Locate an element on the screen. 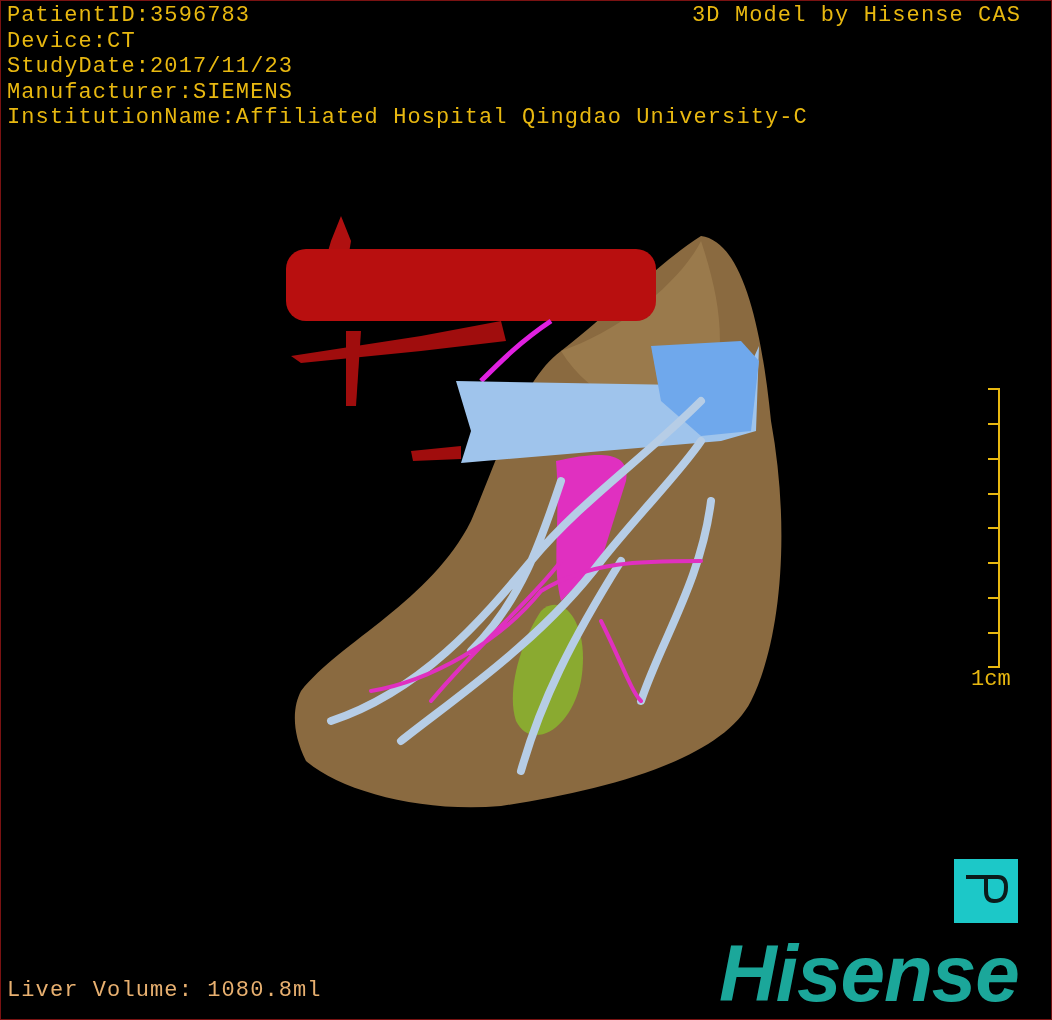  model-credit: 3D Model by Hisense CAS is located at coordinates (856, 16).